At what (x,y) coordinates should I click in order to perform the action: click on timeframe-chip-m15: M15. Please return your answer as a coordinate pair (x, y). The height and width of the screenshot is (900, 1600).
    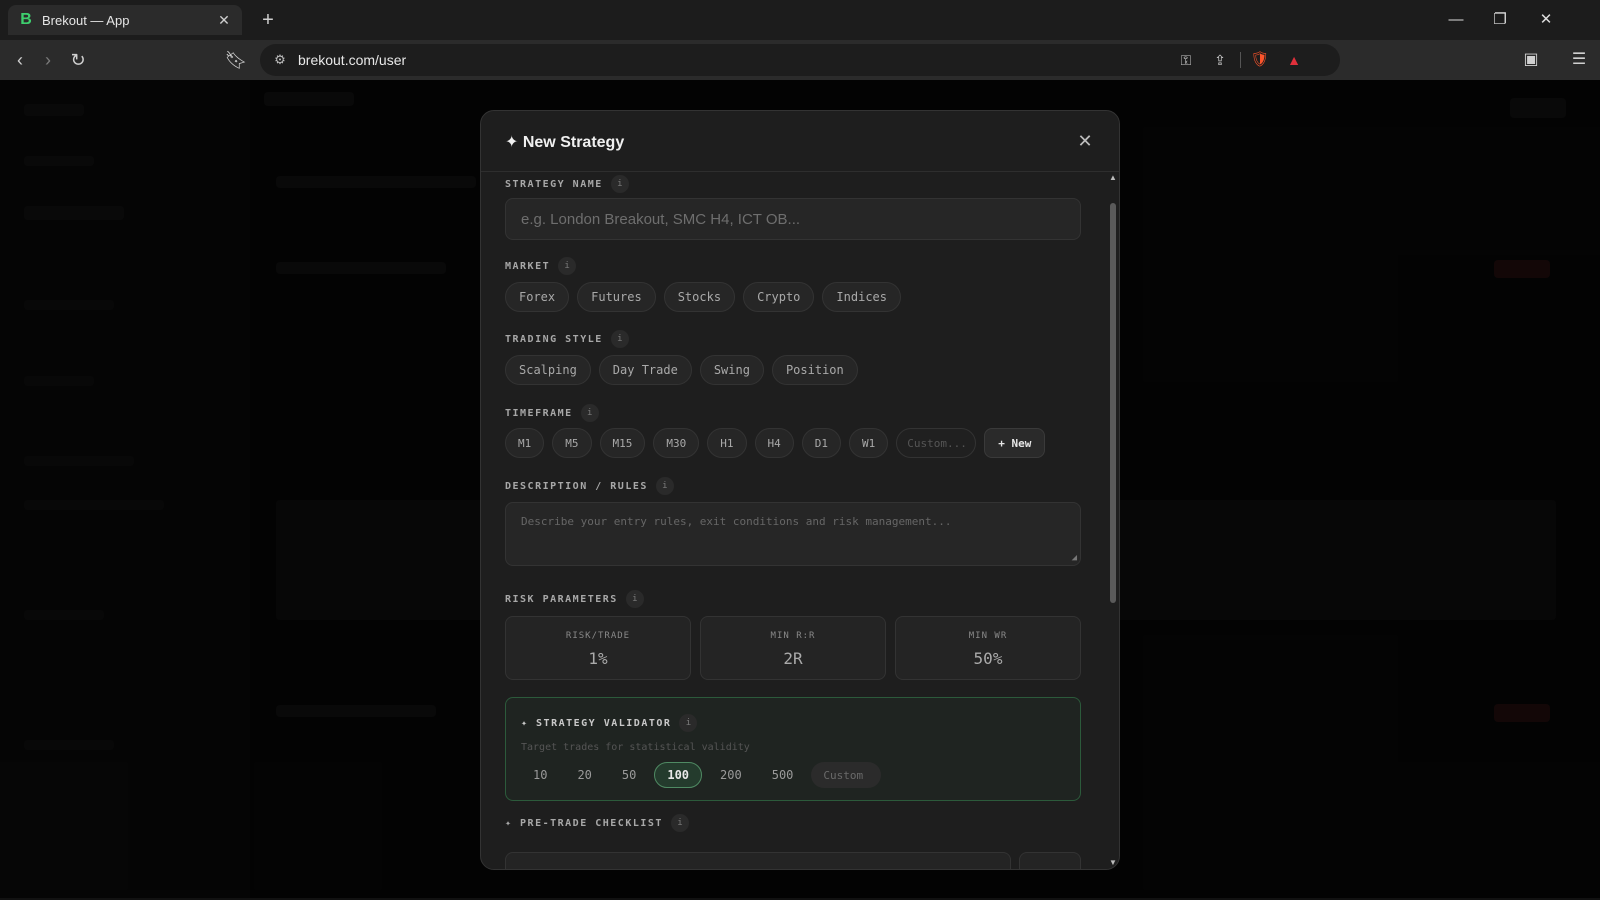
    Looking at the image, I should click on (622, 443).